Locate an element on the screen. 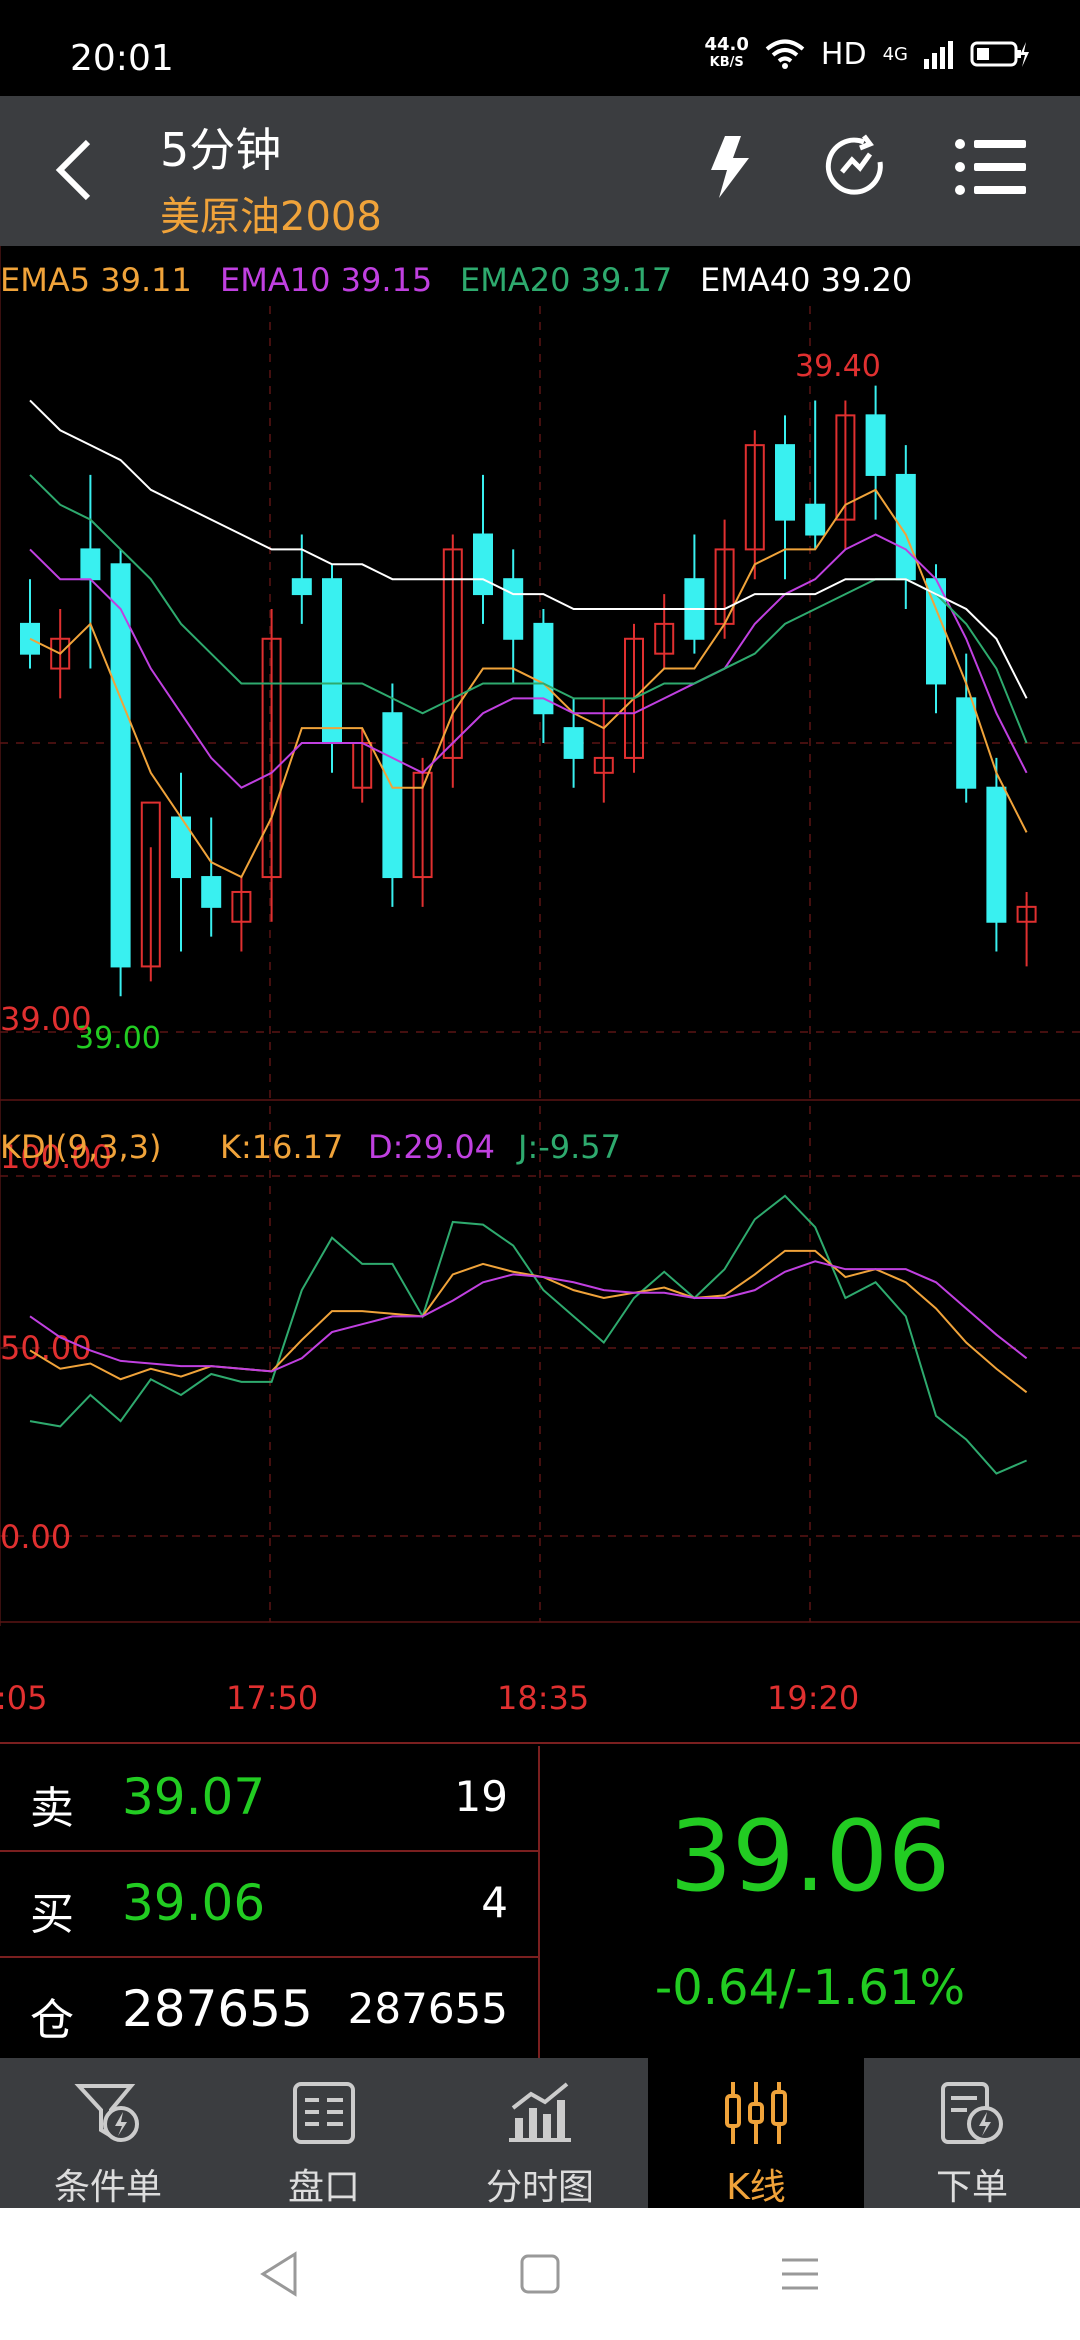  nav-label: 条件单 is located at coordinates (107, 2187).